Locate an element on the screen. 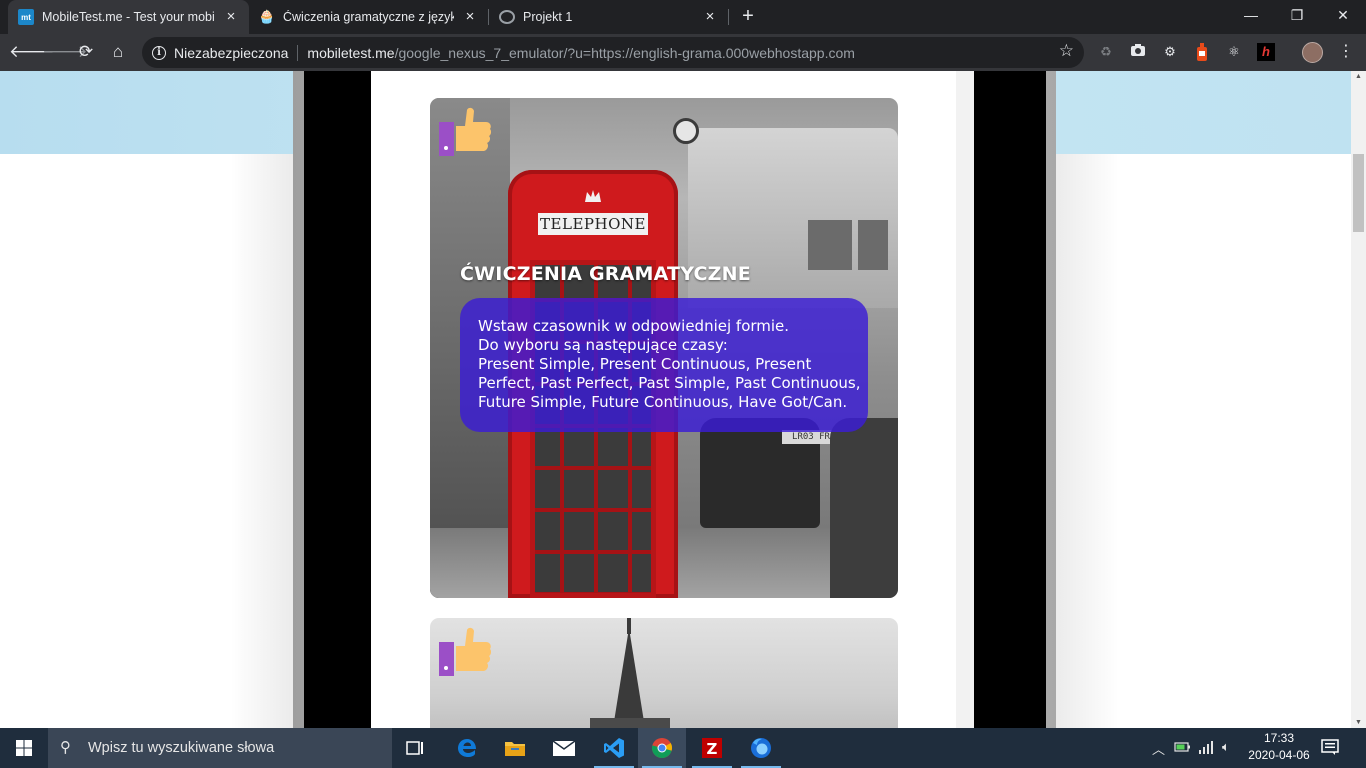 Image resolution: width=1366 pixels, height=768 pixels. taskbar-search: ⚲ Wpisz tu wyszukiwane słowa is located at coordinates (220, 748).